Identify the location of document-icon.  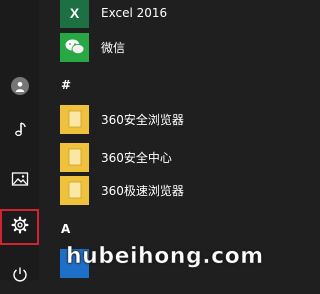
(20, 132).